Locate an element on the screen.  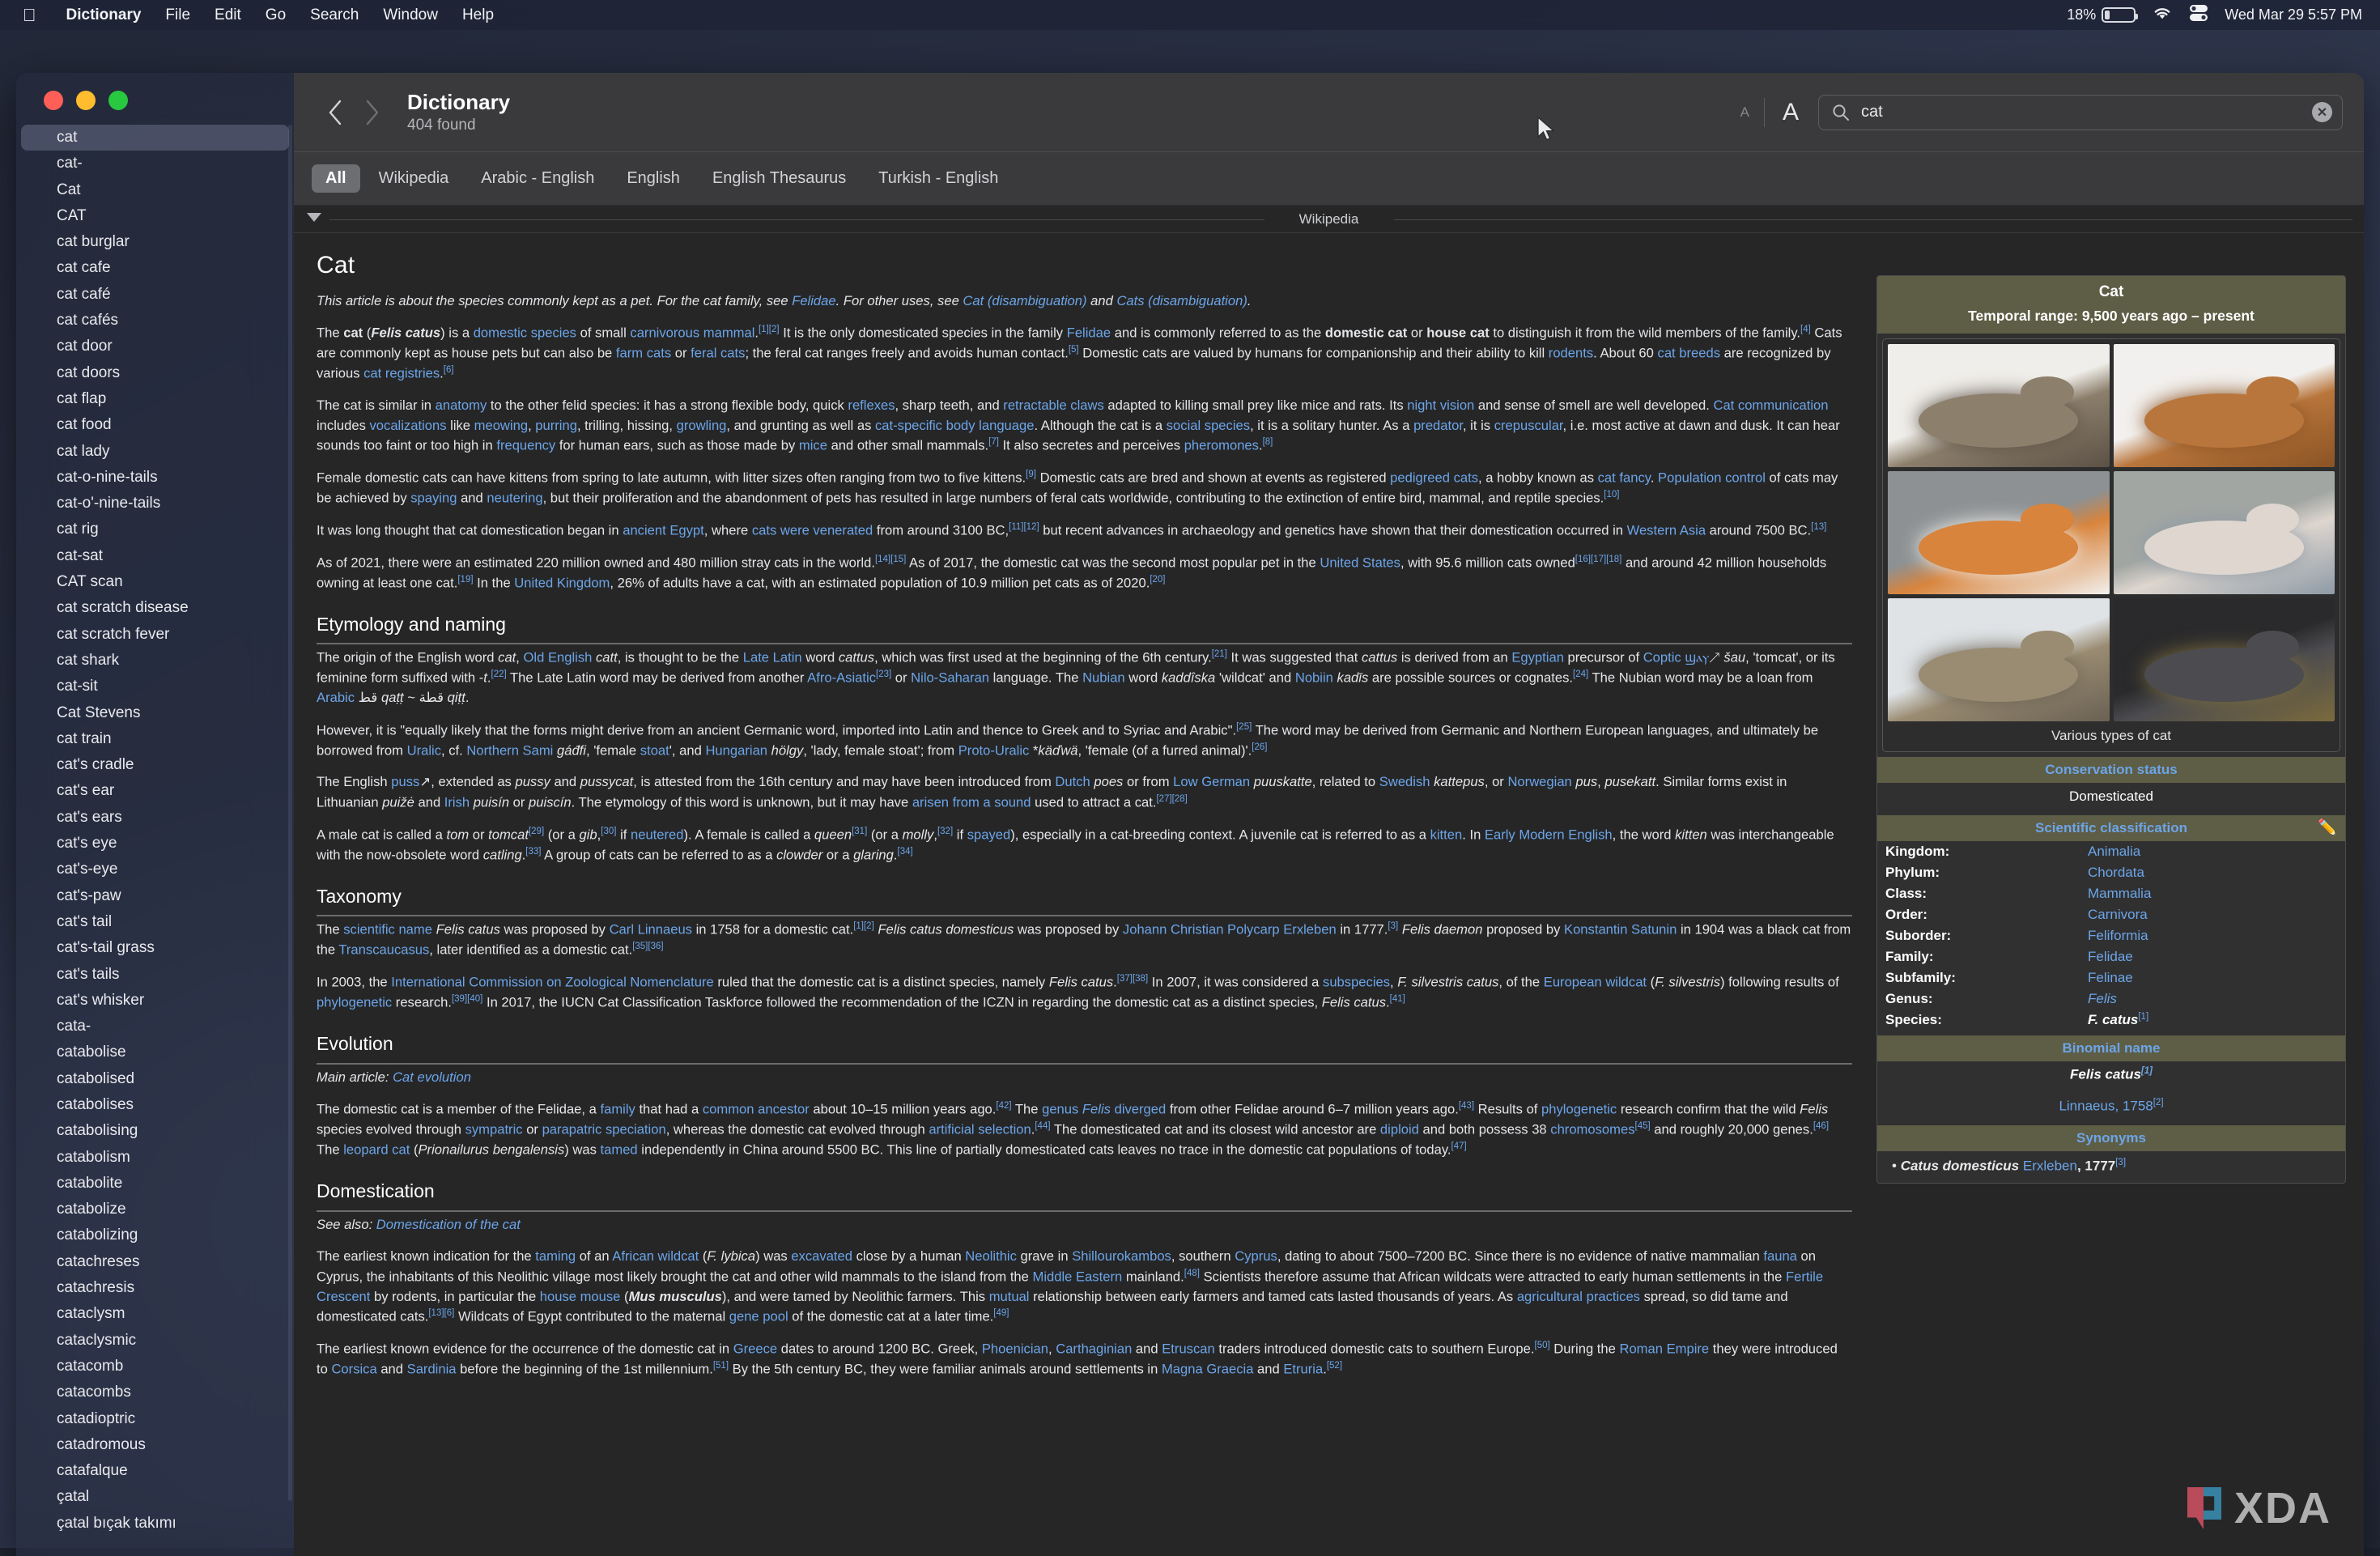
article-link: neutering is located at coordinates (514, 497).